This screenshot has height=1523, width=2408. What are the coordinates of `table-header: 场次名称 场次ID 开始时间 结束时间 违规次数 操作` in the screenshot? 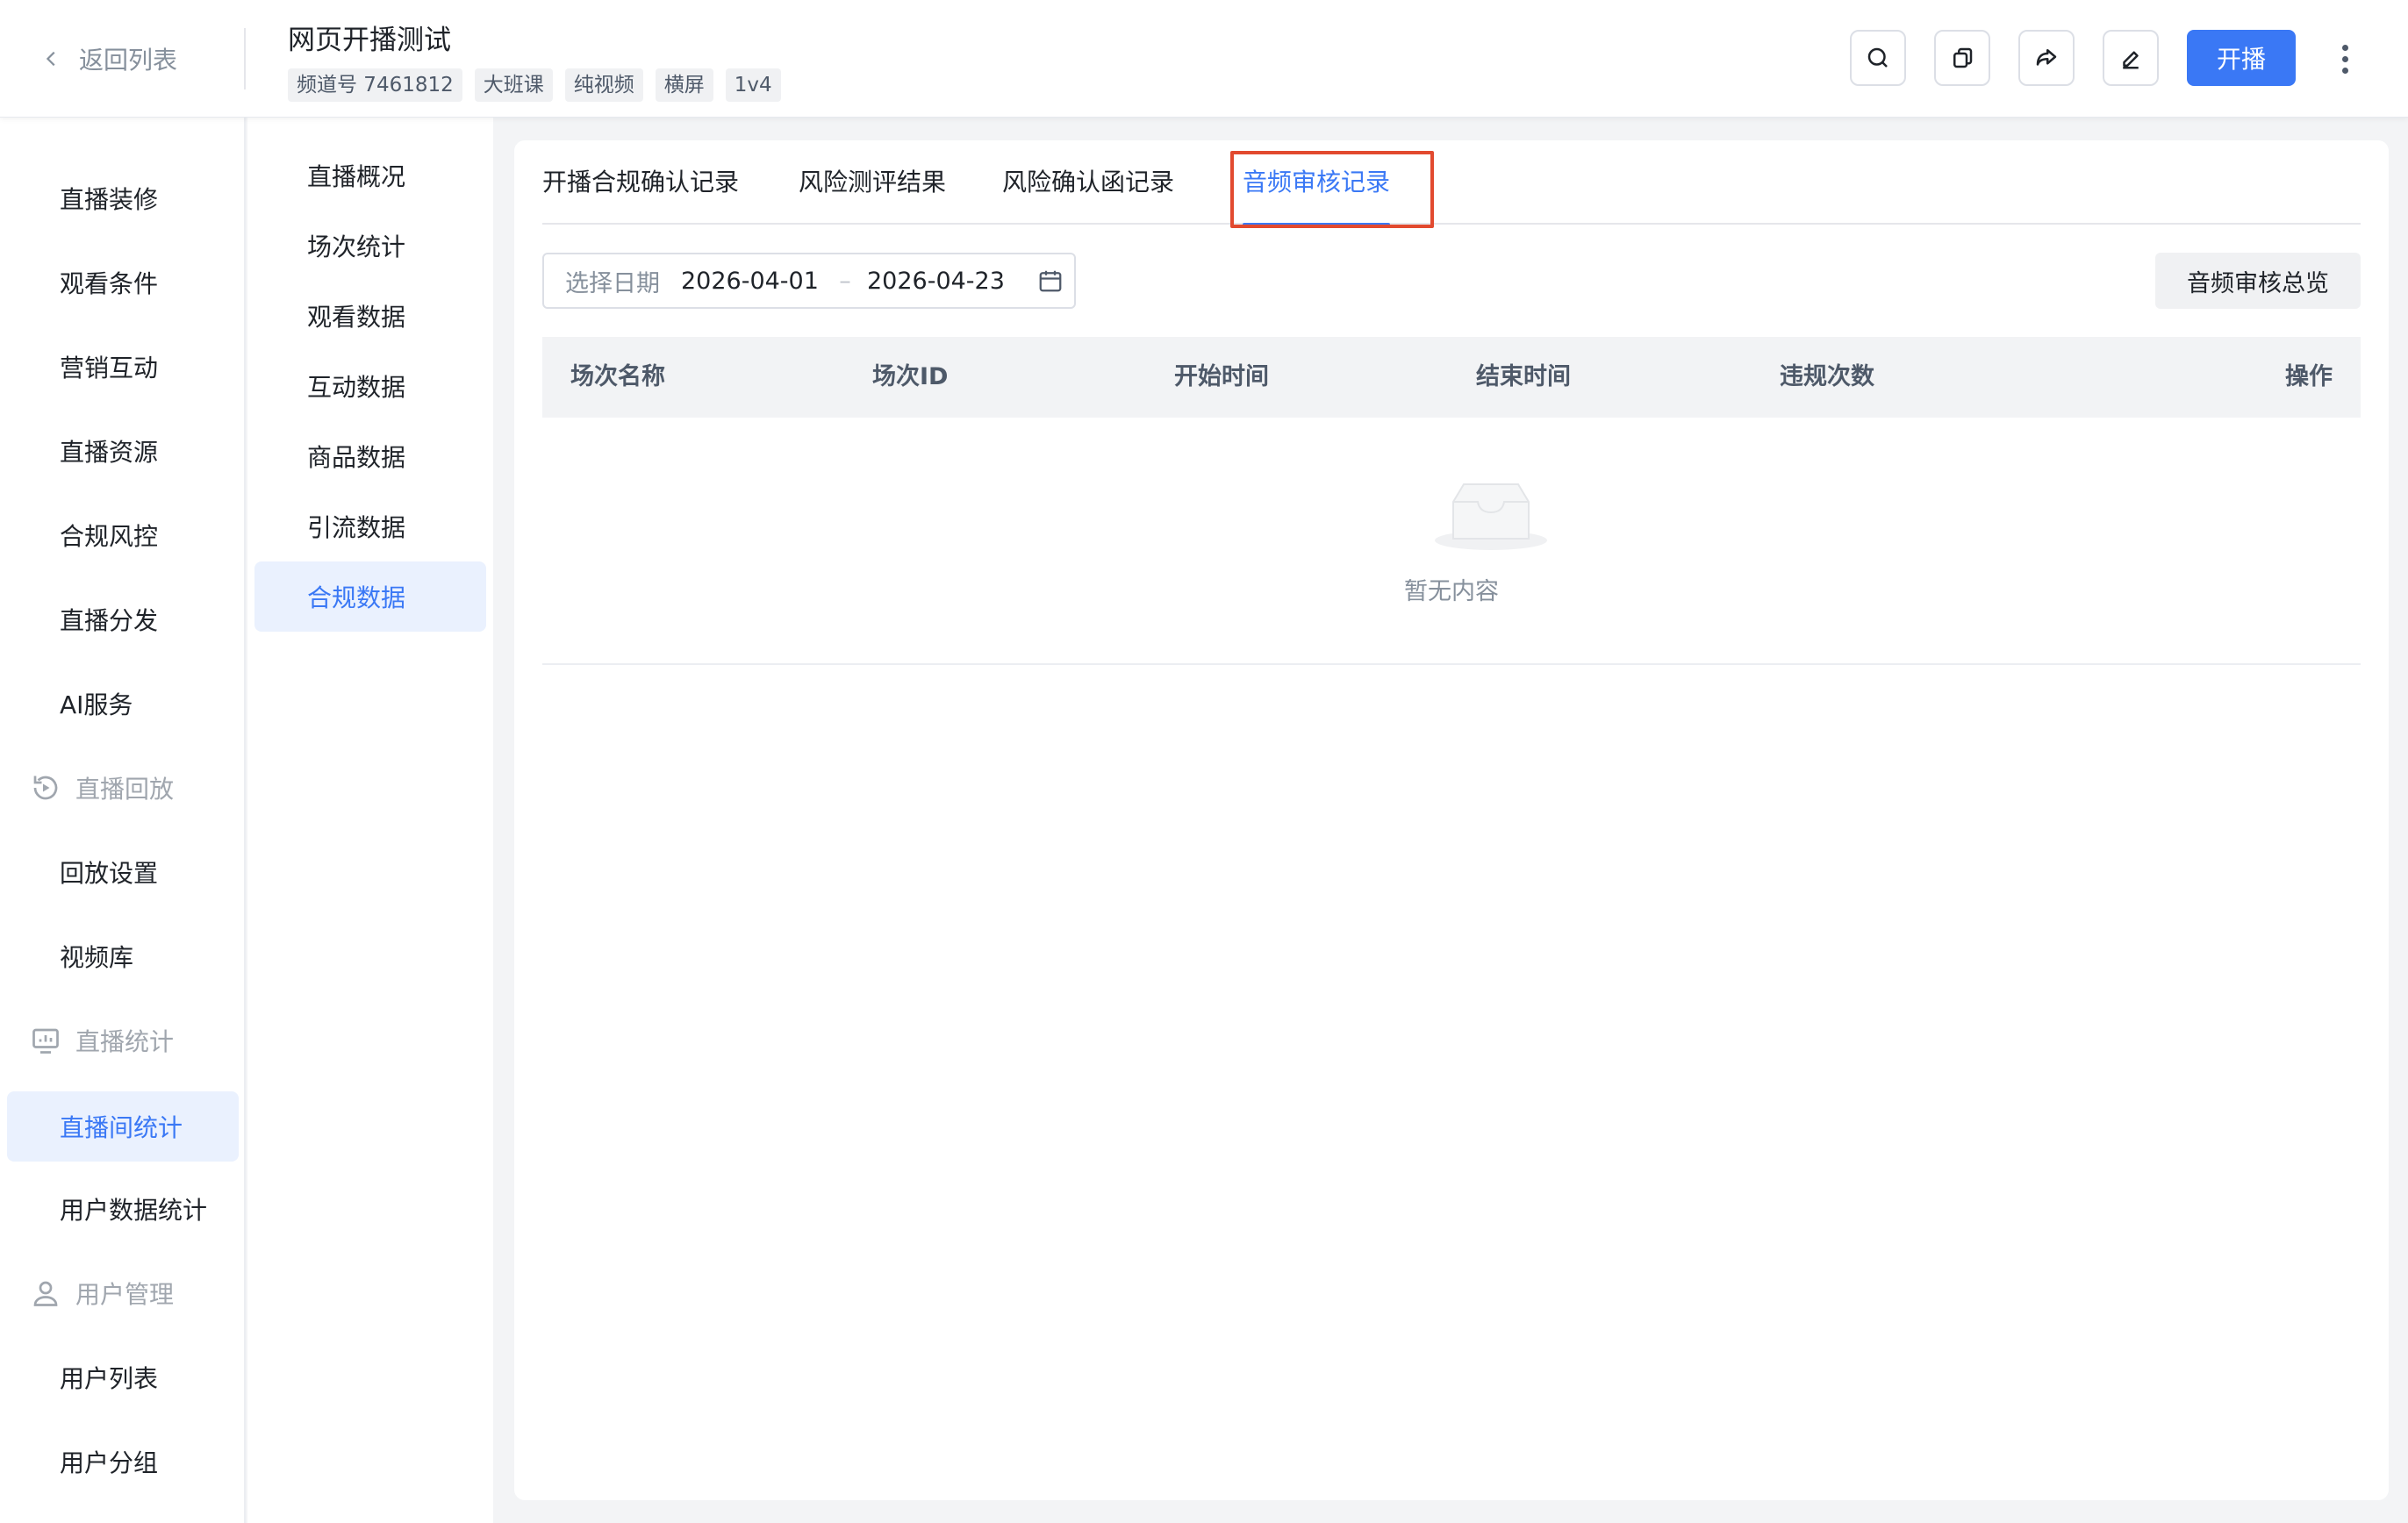 It's located at (1451, 378).